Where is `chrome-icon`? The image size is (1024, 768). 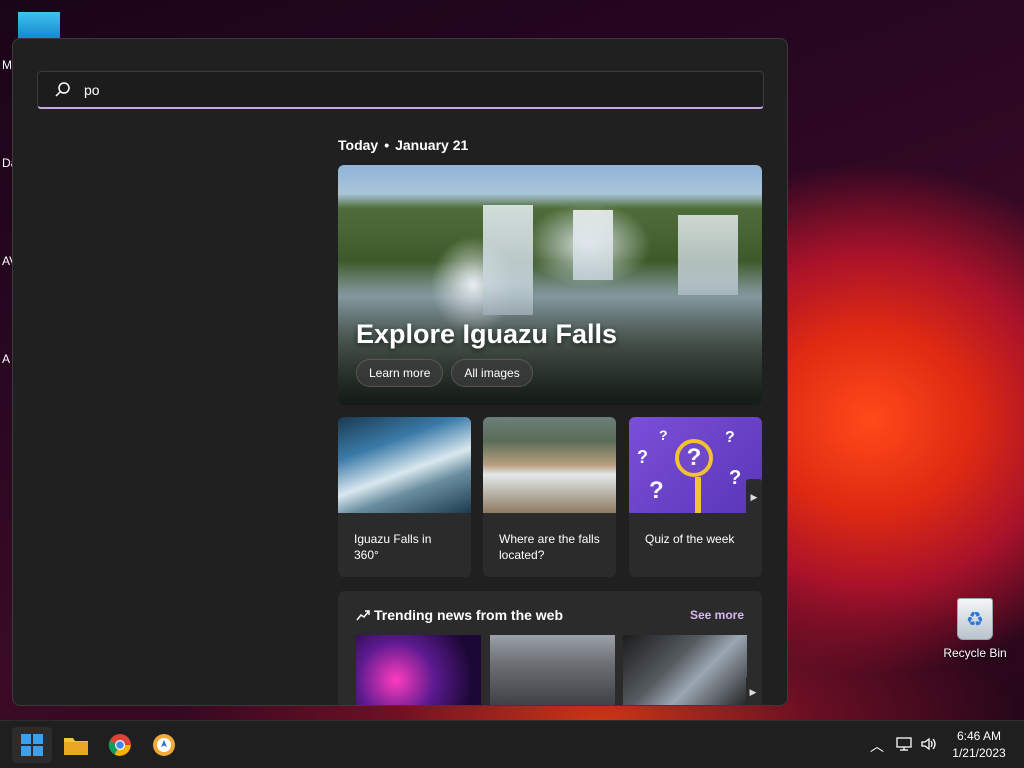
chrome-icon is located at coordinates (119, 745).